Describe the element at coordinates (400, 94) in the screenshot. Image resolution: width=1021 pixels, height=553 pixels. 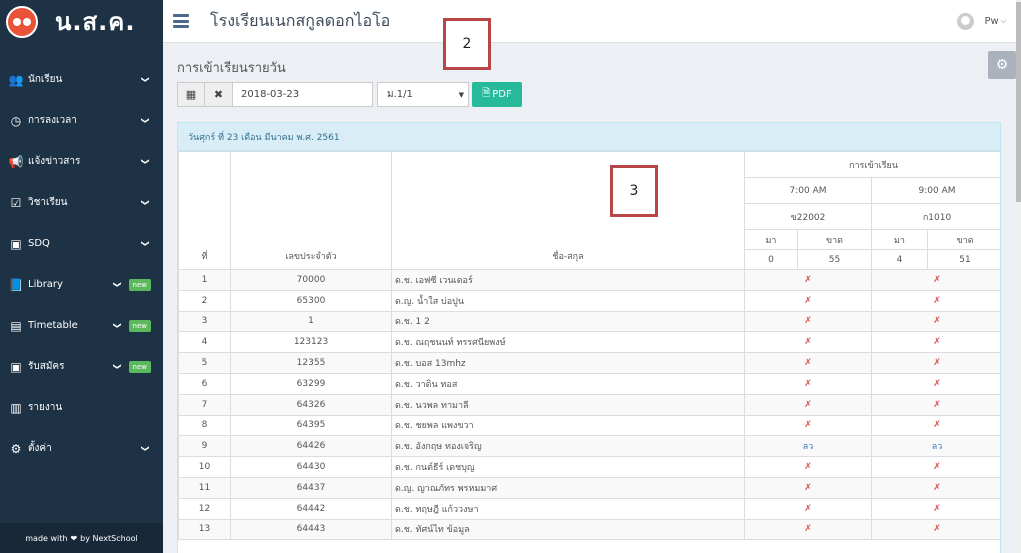
I see `class-select-value: ม.1/1` at that location.